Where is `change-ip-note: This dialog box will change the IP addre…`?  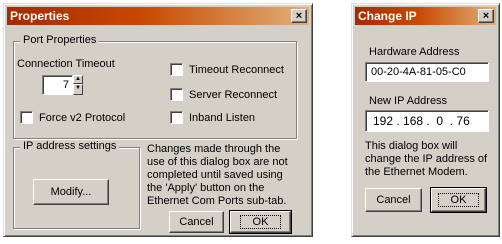
change-ip-note: This dialog box will change the IP addre… is located at coordinates (426, 159).